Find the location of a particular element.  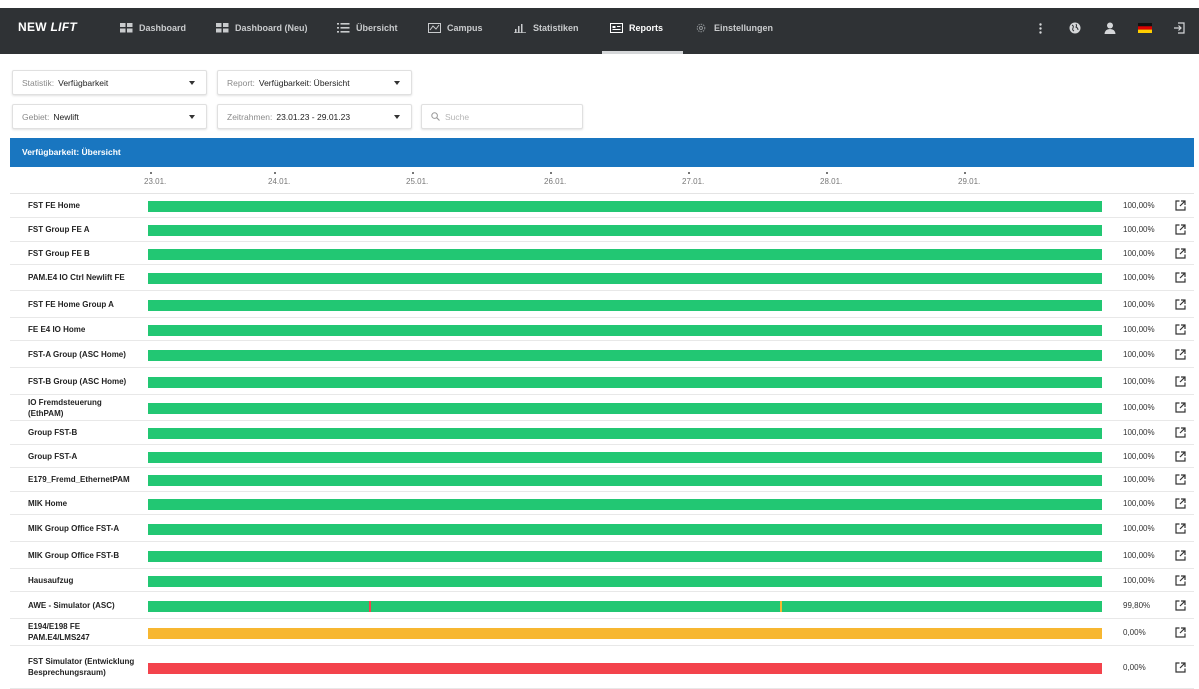

gear-icon is located at coordinates (701, 28).